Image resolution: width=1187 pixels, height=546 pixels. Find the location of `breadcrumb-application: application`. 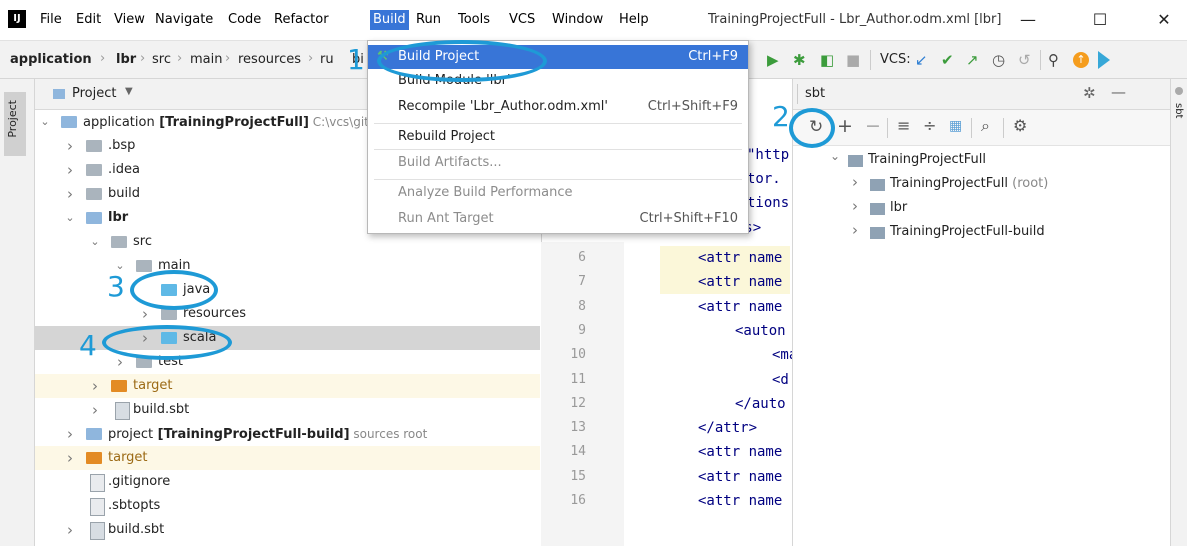

breadcrumb-application: application is located at coordinates (51, 59).